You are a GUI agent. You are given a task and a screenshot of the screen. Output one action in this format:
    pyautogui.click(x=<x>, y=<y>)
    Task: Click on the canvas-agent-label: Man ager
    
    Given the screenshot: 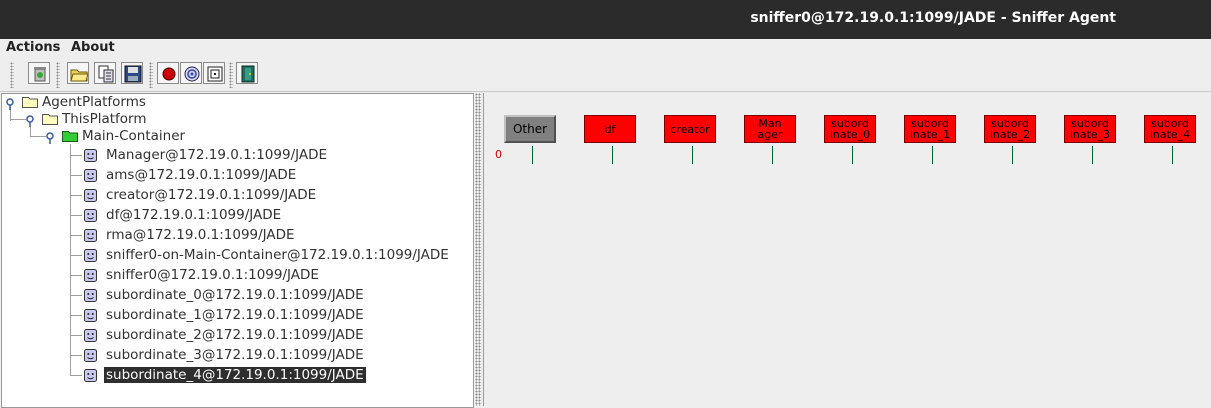 What is the action you would take?
    pyautogui.click(x=770, y=129)
    